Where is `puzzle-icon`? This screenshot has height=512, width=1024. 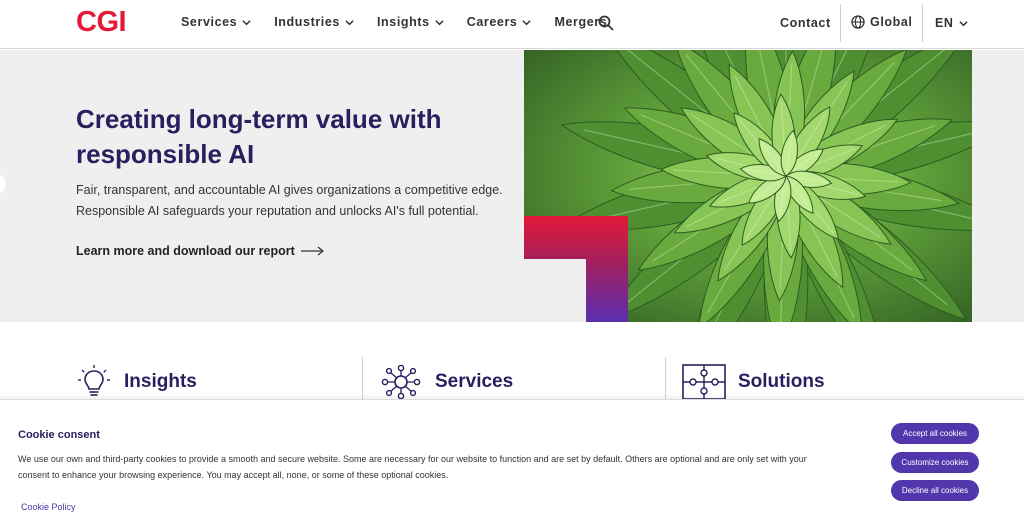
puzzle-icon is located at coordinates (704, 382).